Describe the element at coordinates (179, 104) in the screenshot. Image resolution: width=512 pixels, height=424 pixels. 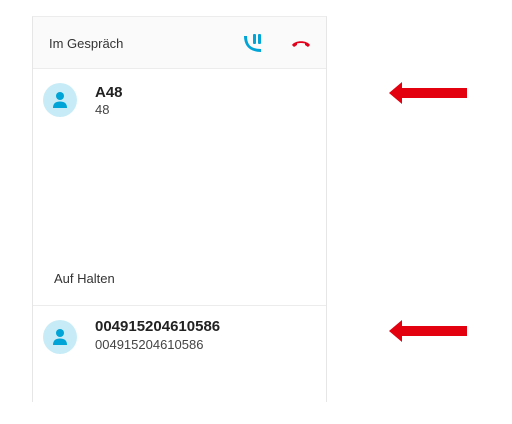
I see `active-call-row: A48 48` at that location.